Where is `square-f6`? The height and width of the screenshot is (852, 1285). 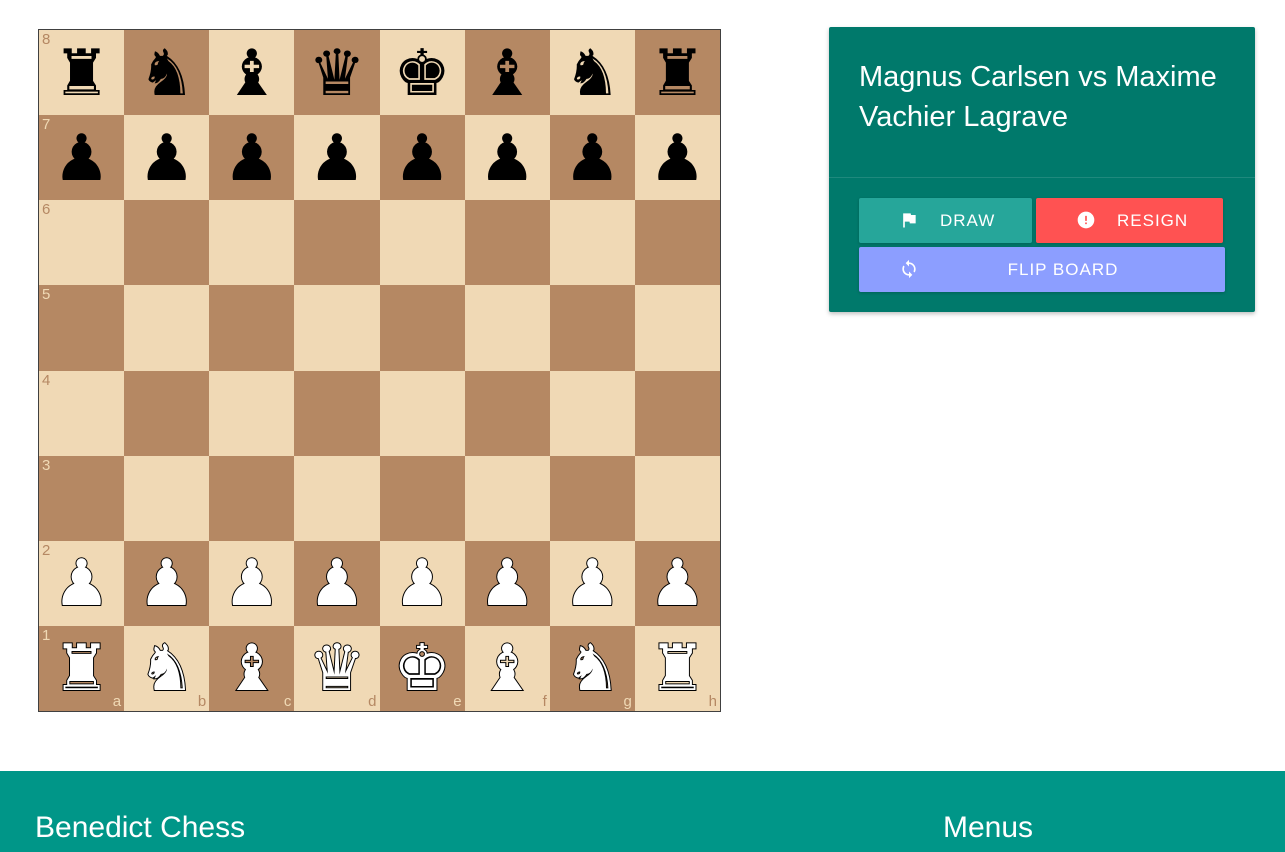 square-f6 is located at coordinates (507, 243).